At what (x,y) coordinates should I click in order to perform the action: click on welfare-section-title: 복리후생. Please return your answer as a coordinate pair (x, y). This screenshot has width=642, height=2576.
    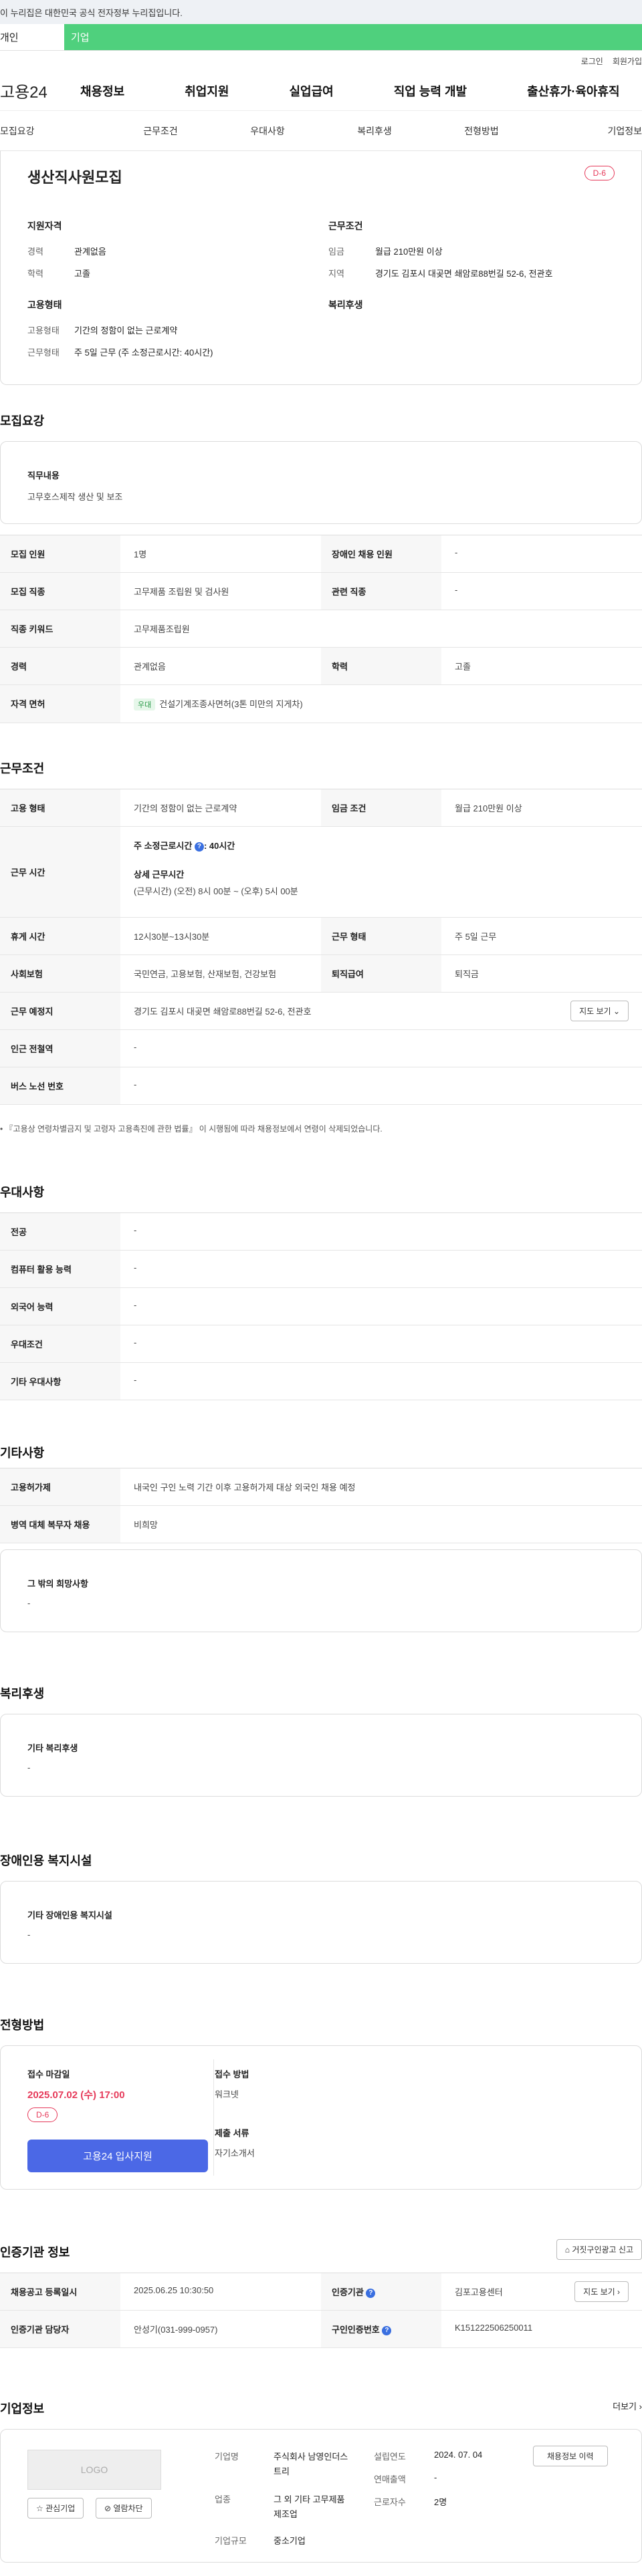
    Looking at the image, I should click on (22, 1693).